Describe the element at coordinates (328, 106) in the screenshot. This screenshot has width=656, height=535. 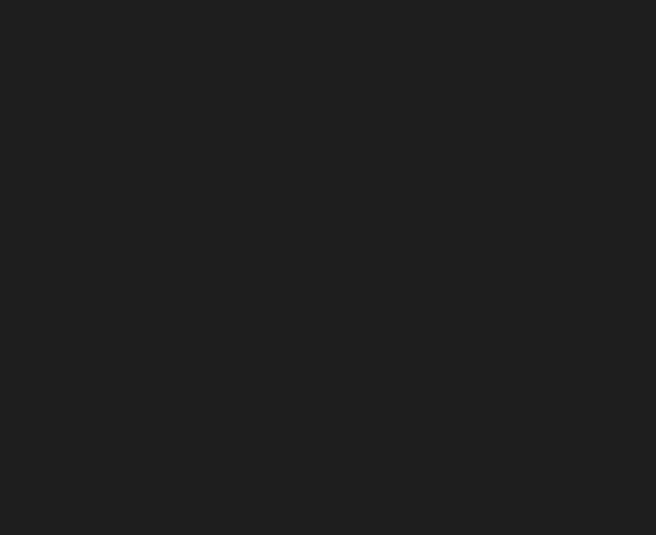
I see `terminal-line: [wuzhaoyue:test wuzhaoyue$ git branch` at that location.